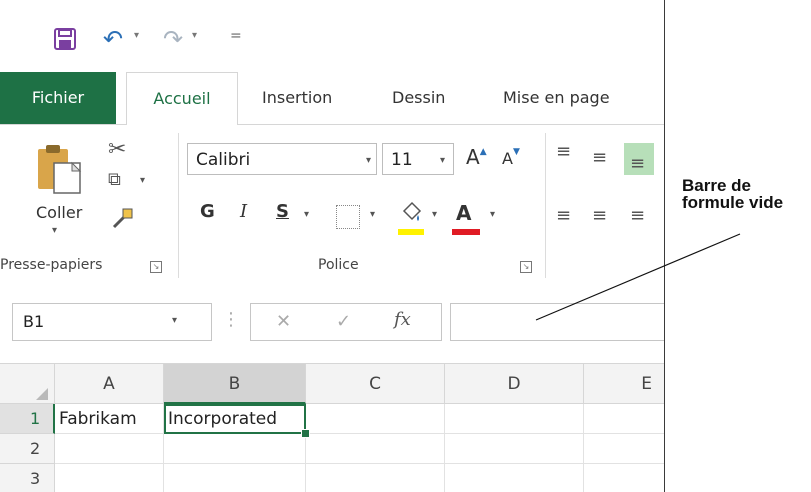  I want to click on tab-page-layout: Mise en page, so click(556, 98).